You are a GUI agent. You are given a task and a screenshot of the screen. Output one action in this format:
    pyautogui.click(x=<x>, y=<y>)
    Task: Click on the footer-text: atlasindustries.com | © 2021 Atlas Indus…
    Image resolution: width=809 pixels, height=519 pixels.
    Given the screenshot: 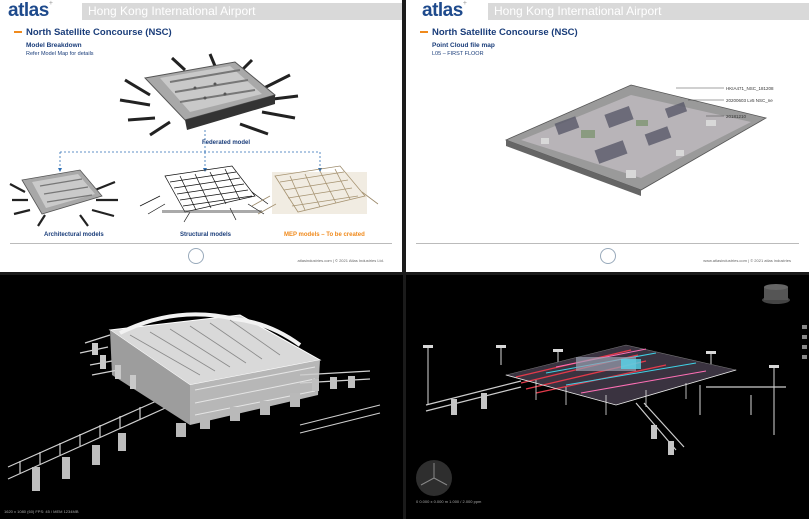 What is the action you would take?
    pyautogui.click(x=340, y=260)
    